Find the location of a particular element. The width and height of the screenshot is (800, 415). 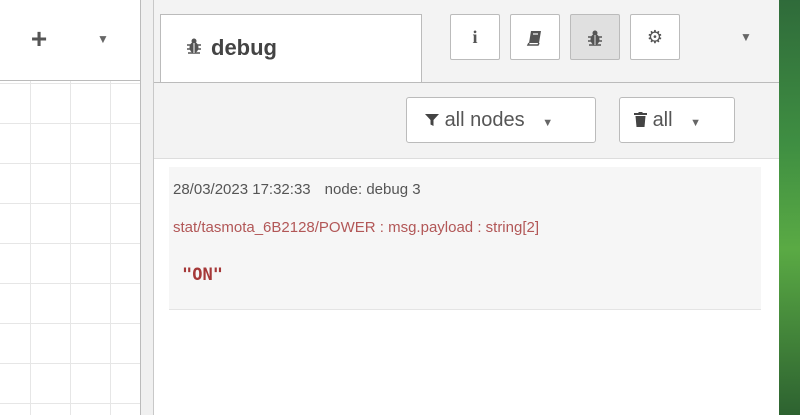

gear-icon: ⚙ is located at coordinates (655, 37).